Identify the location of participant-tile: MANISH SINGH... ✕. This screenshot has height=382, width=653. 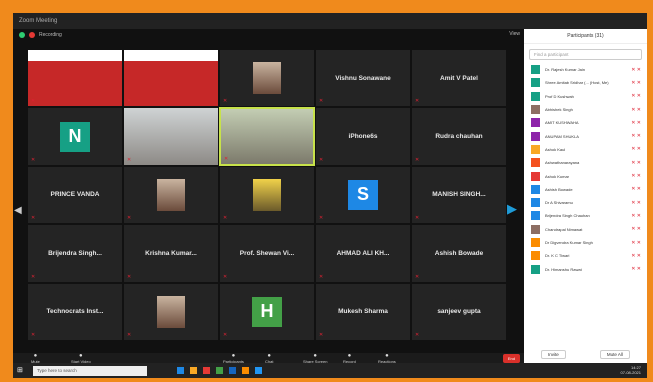
(459, 195).